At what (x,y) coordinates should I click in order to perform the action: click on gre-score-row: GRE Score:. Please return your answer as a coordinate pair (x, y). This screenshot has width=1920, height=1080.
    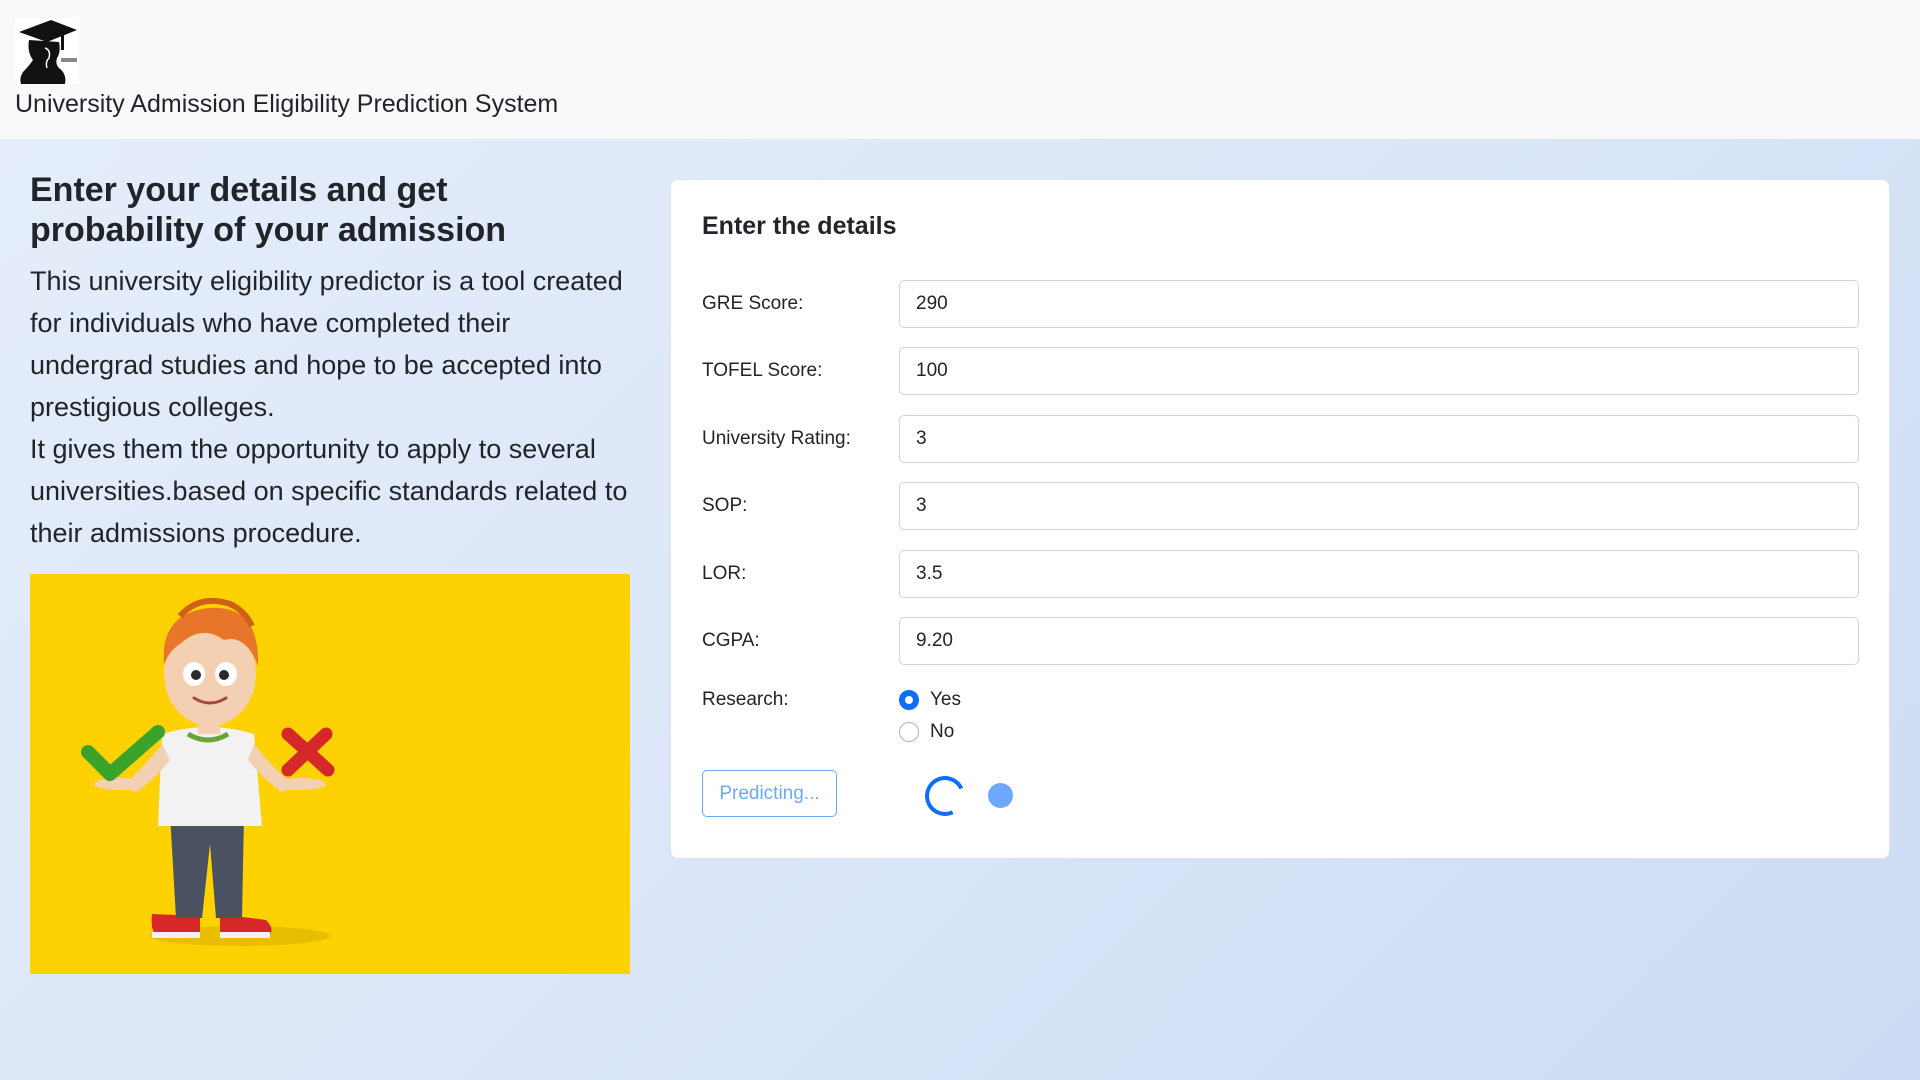
    Looking at the image, I should click on (1282, 304).